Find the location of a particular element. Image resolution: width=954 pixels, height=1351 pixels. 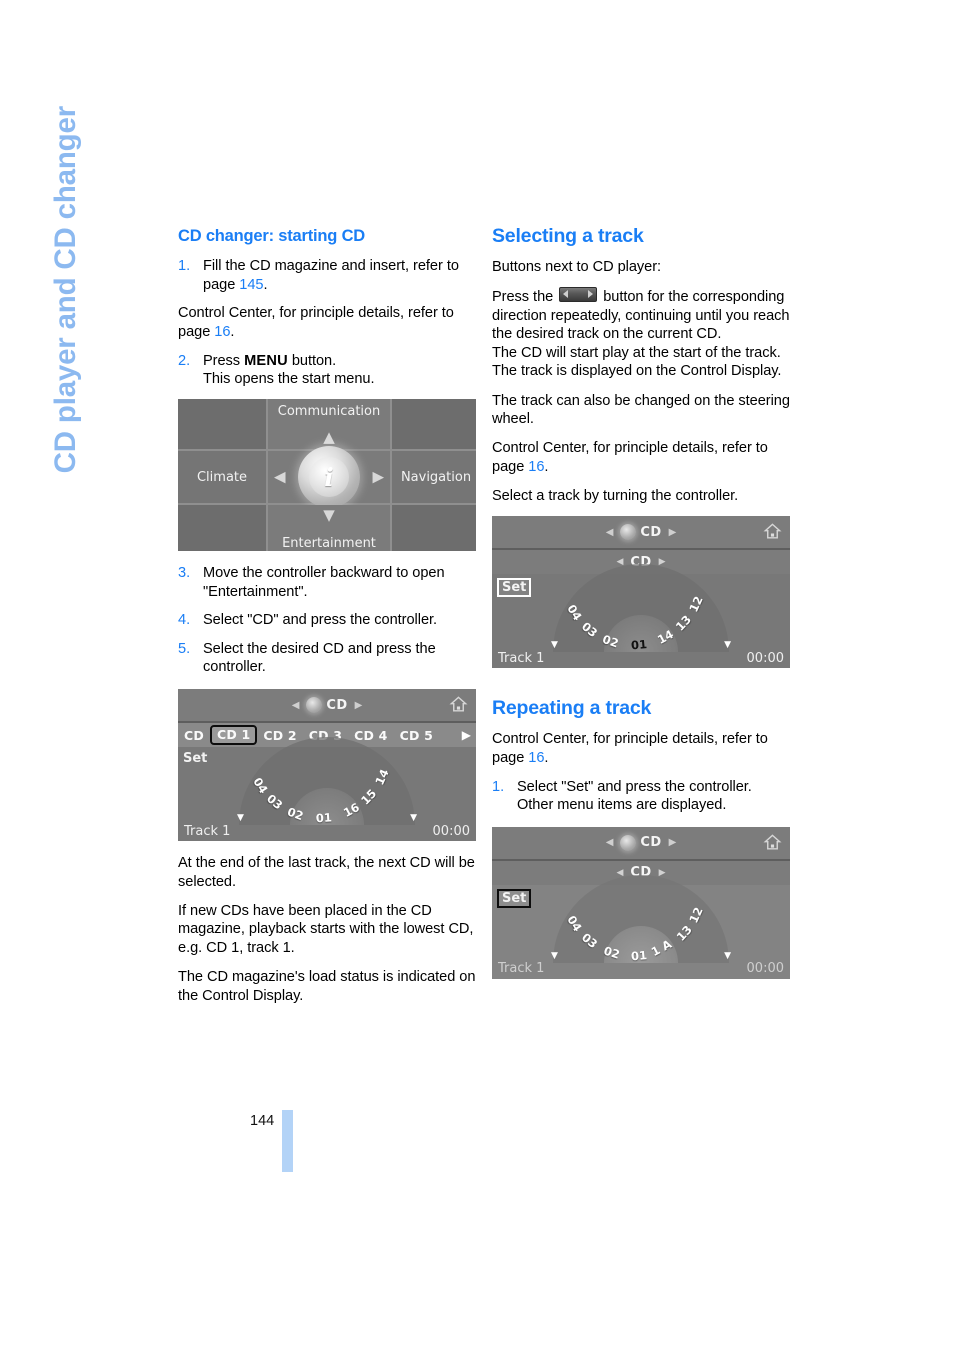

step-text: Select "CD" and press the controller. is located at coordinates (320, 620).